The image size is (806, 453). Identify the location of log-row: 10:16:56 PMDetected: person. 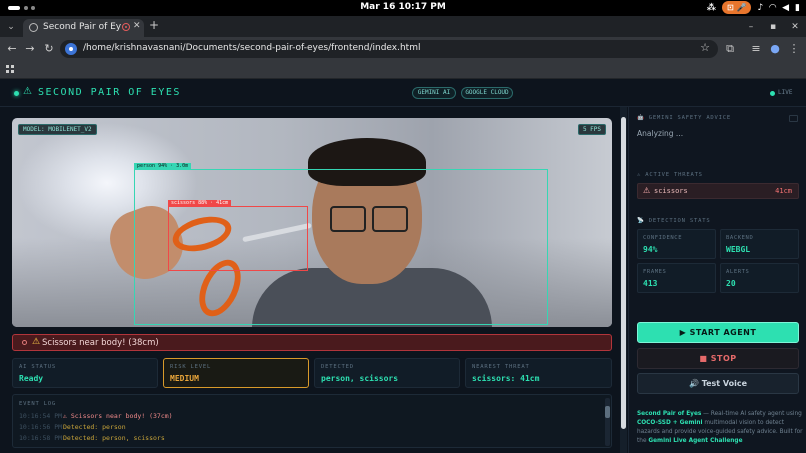
(72, 428).